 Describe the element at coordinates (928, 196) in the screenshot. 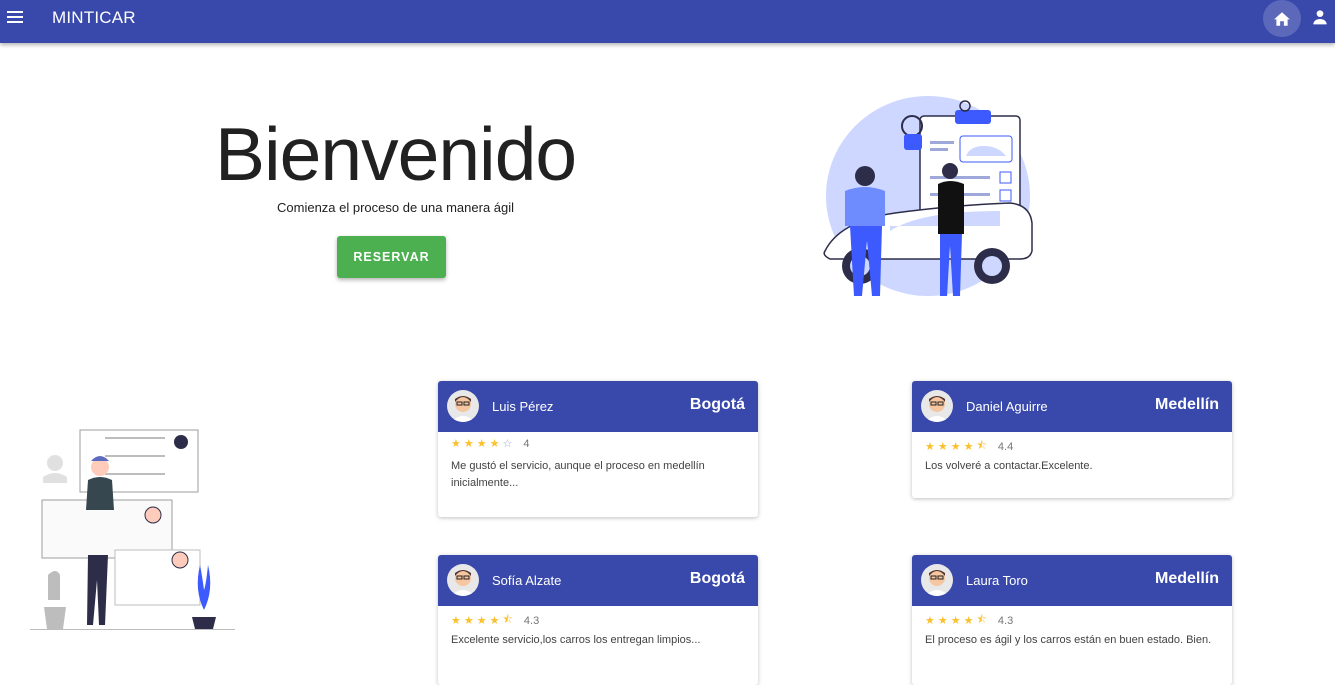

I see `car-rental-illustration` at that location.